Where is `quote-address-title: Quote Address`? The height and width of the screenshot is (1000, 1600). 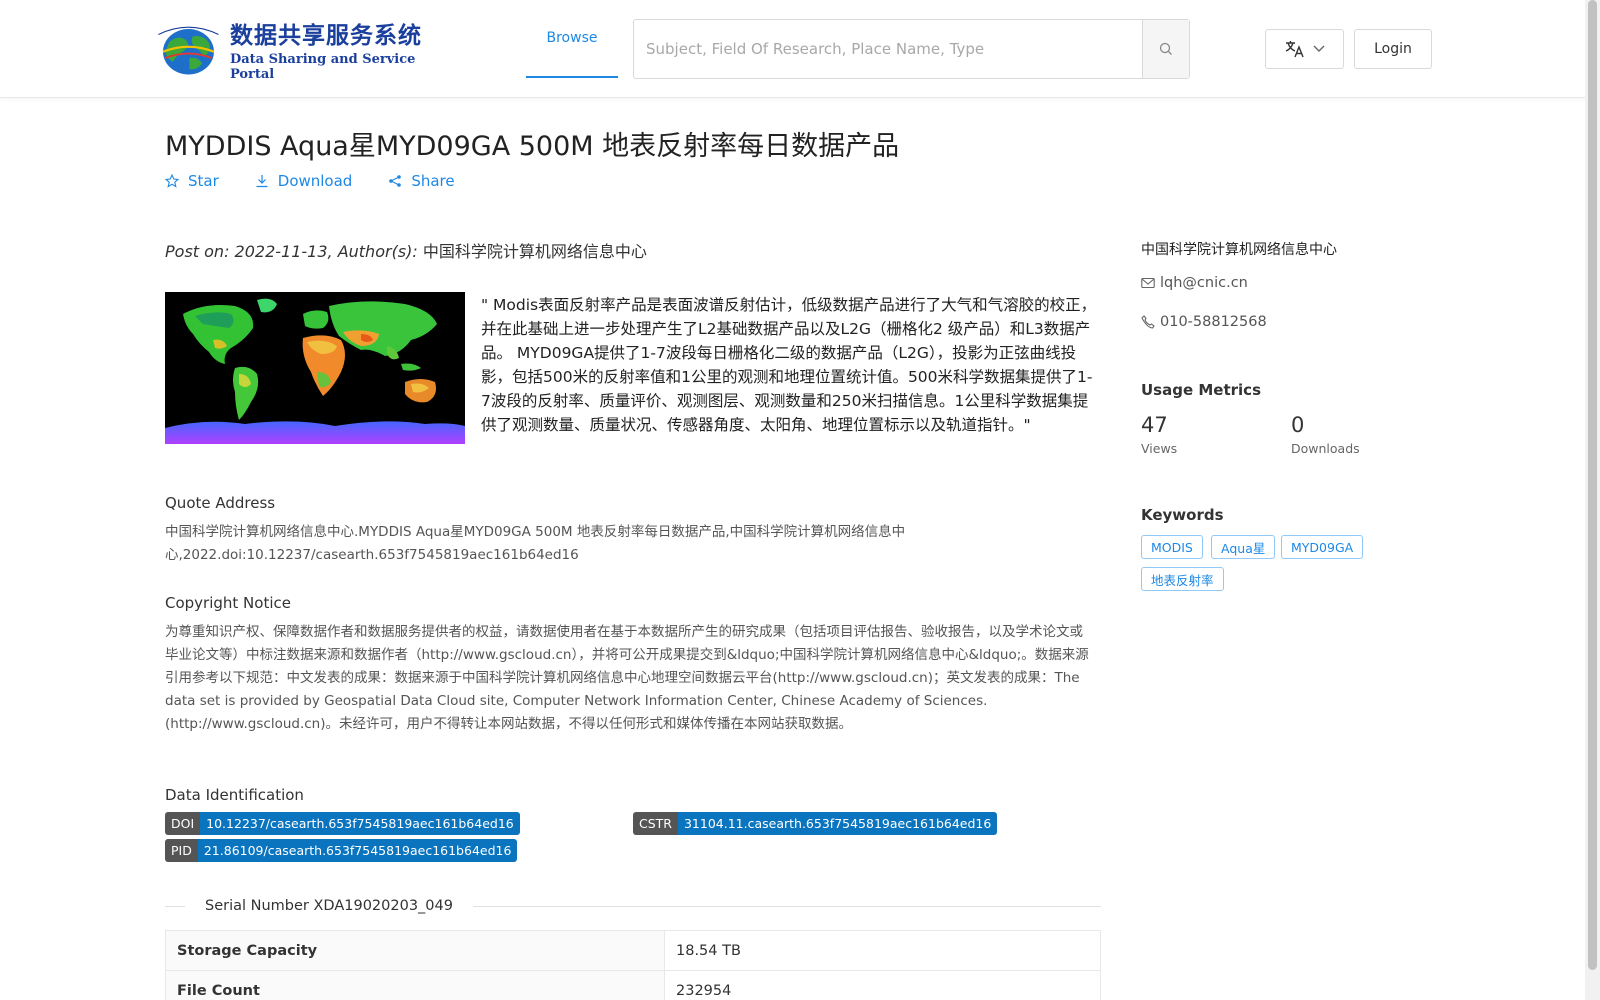 quote-address-title: Quote Address is located at coordinates (220, 503).